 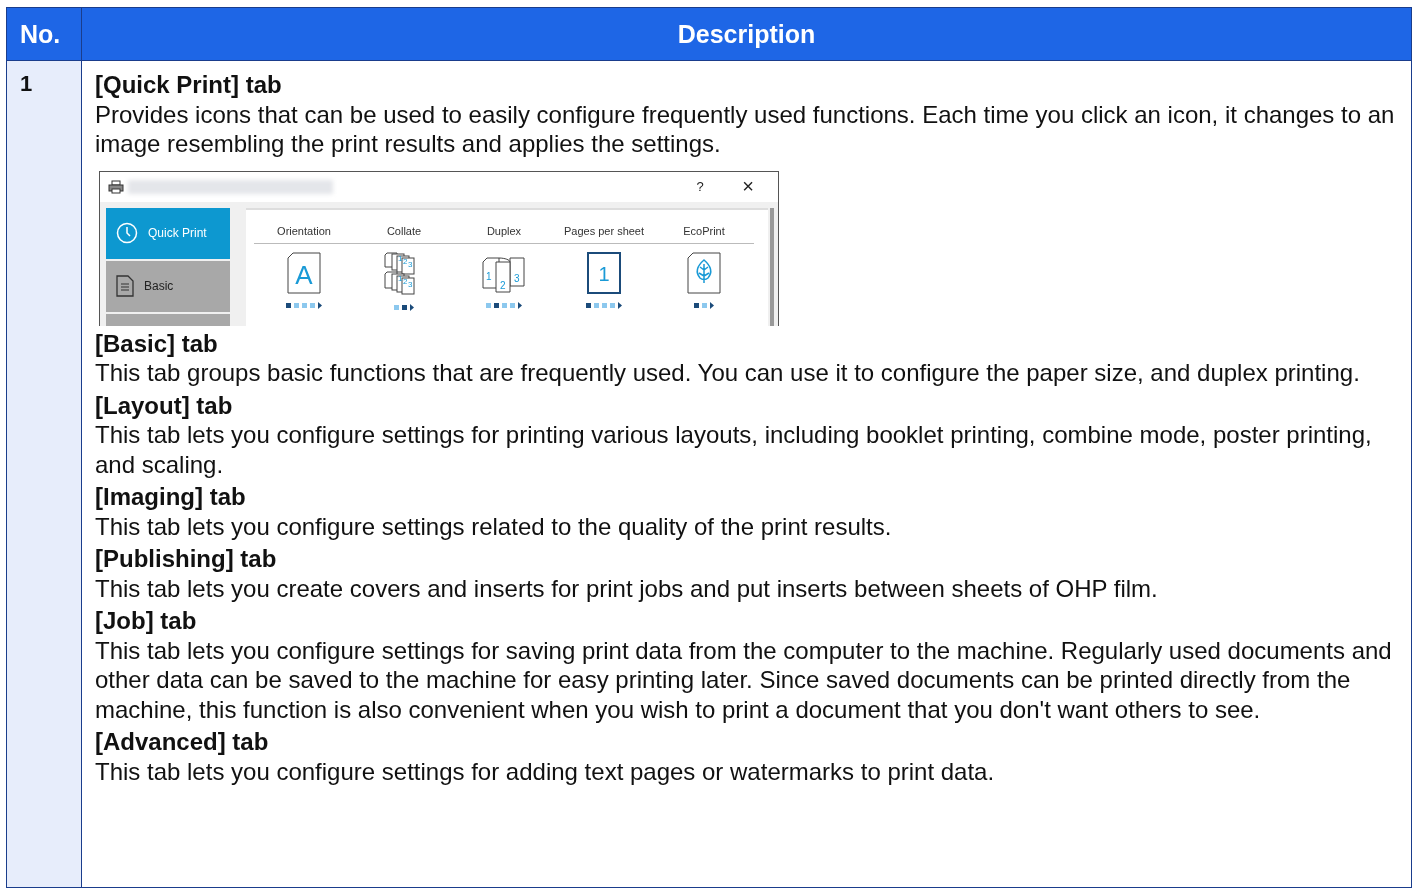 I want to click on help-button: ?, so click(x=700, y=186).